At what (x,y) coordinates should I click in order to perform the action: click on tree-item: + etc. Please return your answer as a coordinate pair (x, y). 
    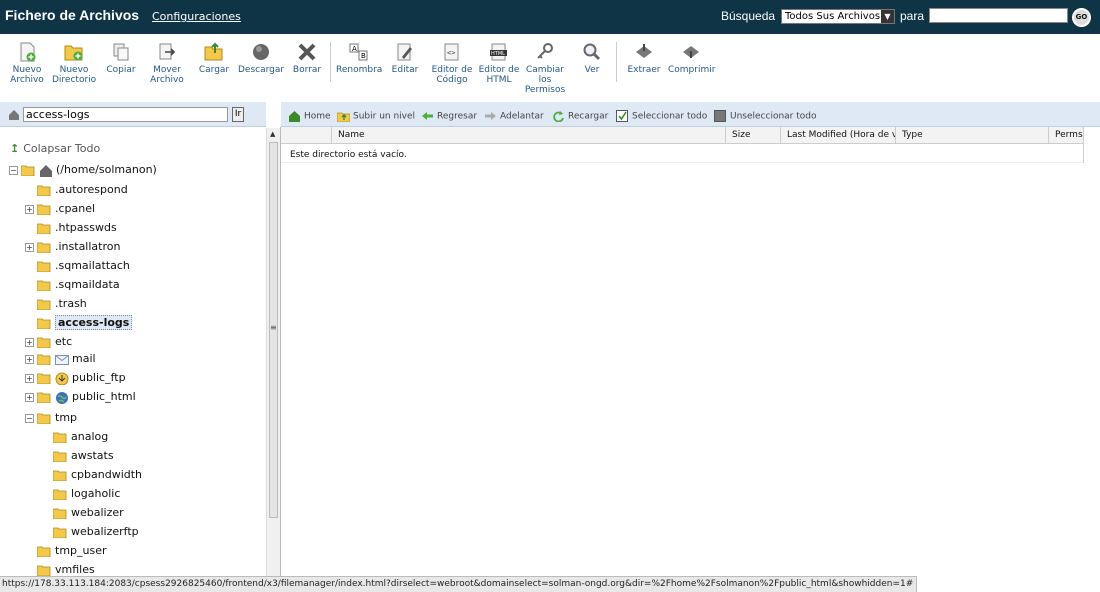
    Looking at the image, I should click on (48, 342).